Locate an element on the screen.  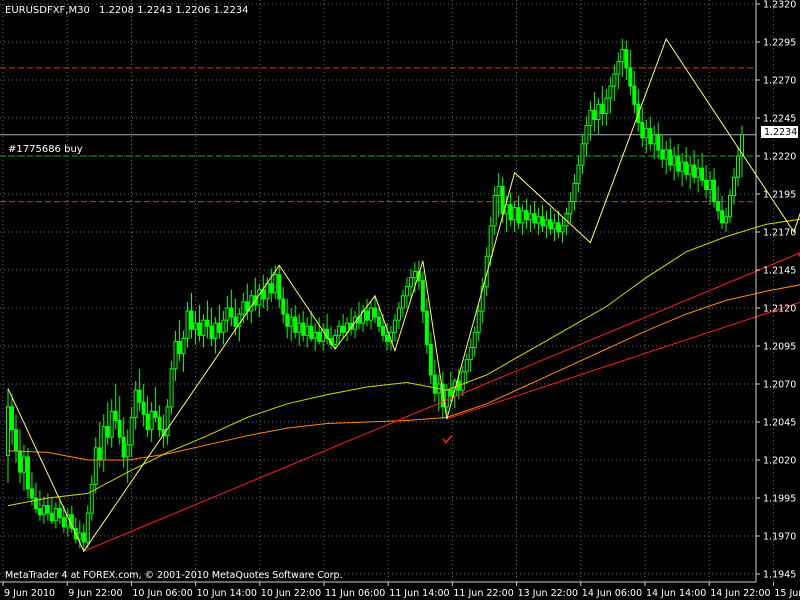
y-tick-label: 1.2270 is located at coordinates (779, 81).